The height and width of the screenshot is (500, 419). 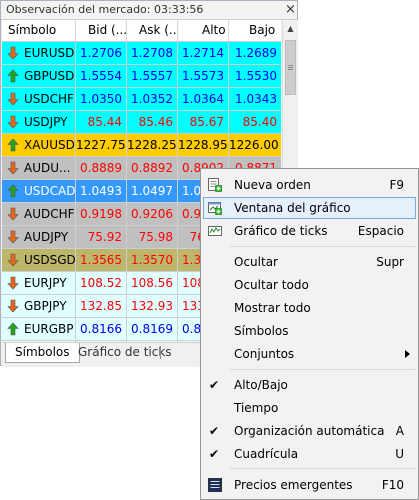 What do you see at coordinates (101, 99) in the screenshot?
I see `bid-cell: 1.0350` at bounding box center [101, 99].